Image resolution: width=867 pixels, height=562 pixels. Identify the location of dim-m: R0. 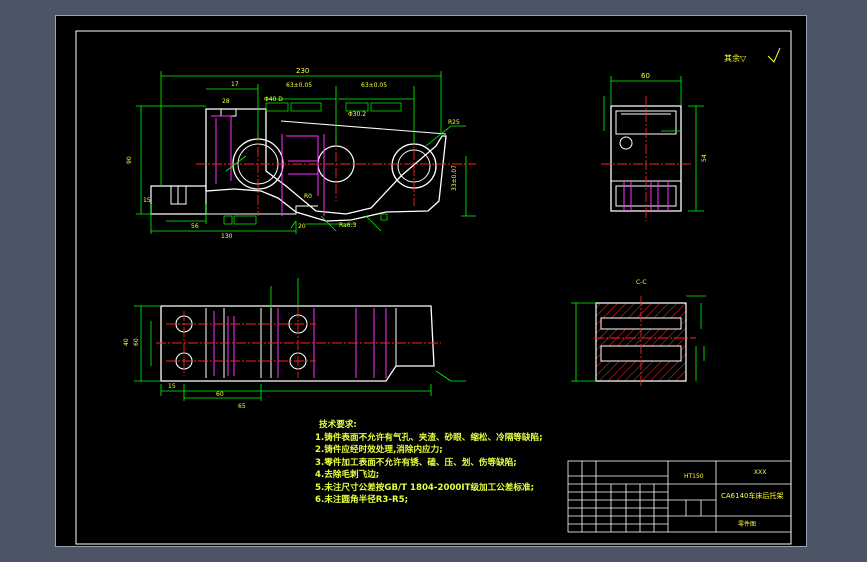
(308, 196).